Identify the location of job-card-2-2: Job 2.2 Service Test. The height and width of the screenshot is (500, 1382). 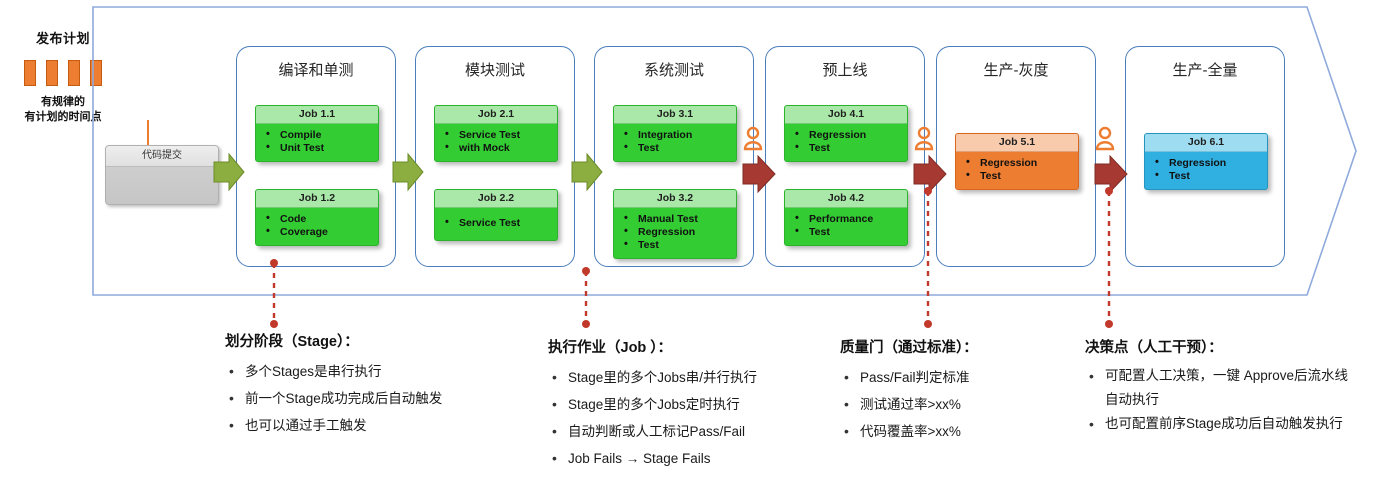
(496, 215).